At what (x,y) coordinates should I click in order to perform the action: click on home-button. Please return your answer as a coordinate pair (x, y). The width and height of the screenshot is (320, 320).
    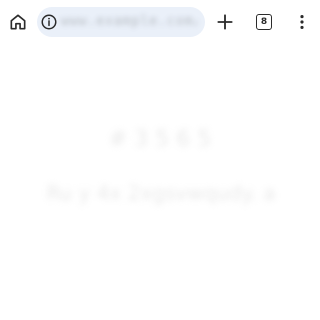
    Looking at the image, I should click on (18, 22).